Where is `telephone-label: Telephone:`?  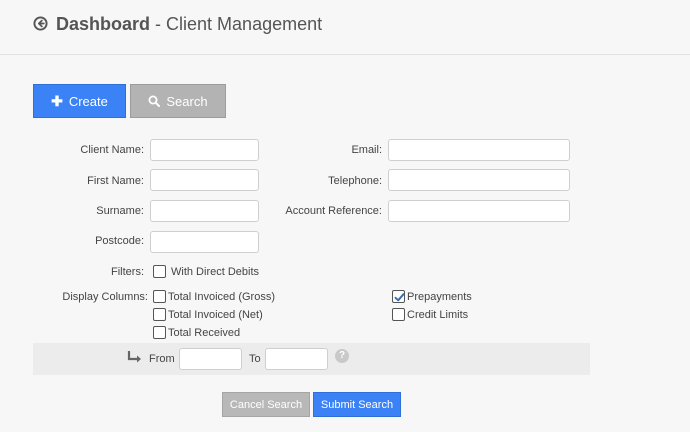
telephone-label: Telephone: is located at coordinates (355, 181).